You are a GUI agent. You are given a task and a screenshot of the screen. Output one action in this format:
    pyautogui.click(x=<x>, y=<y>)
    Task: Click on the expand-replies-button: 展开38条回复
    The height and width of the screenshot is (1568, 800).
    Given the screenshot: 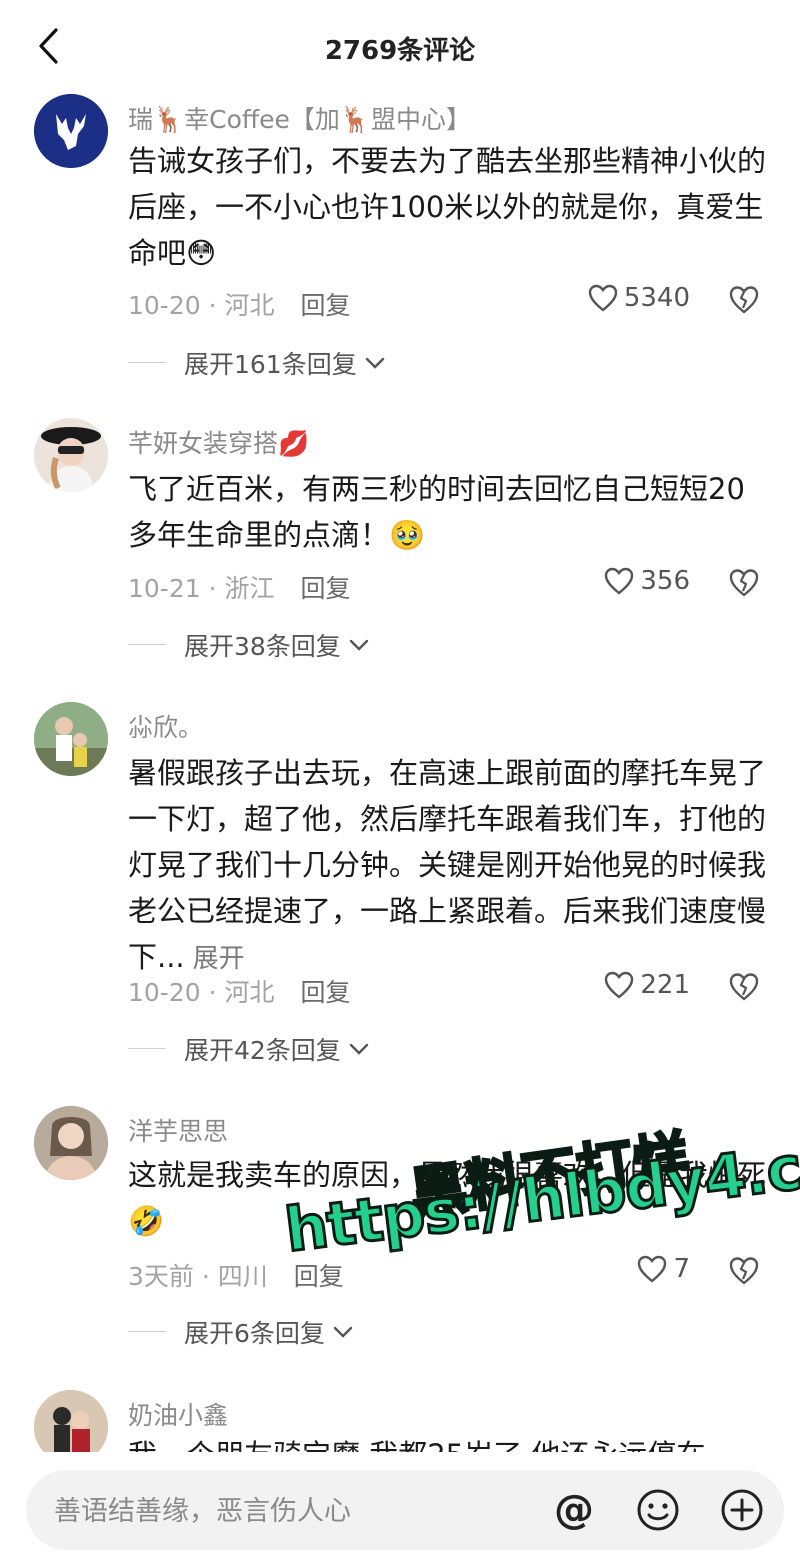 What is the action you would take?
    pyautogui.click(x=277, y=645)
    